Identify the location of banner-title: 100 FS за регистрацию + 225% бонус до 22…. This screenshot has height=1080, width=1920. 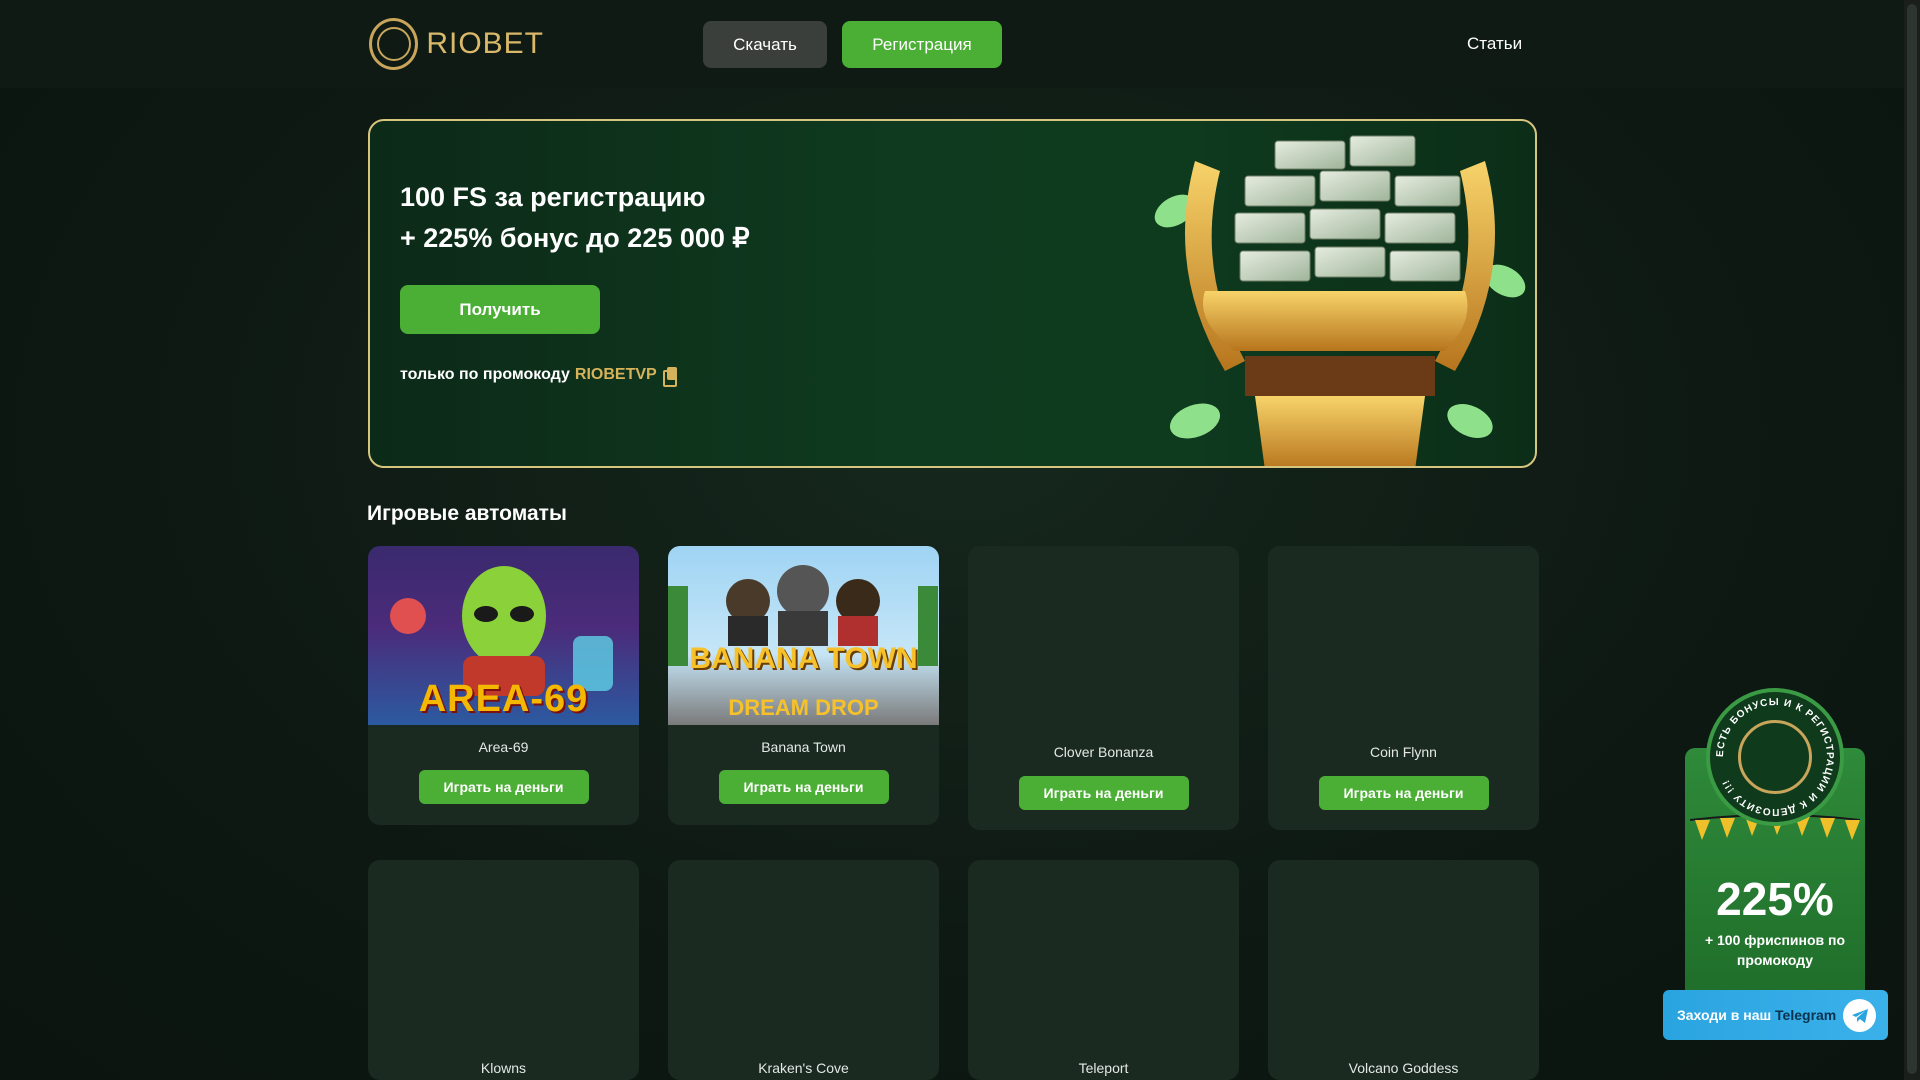
(575, 218).